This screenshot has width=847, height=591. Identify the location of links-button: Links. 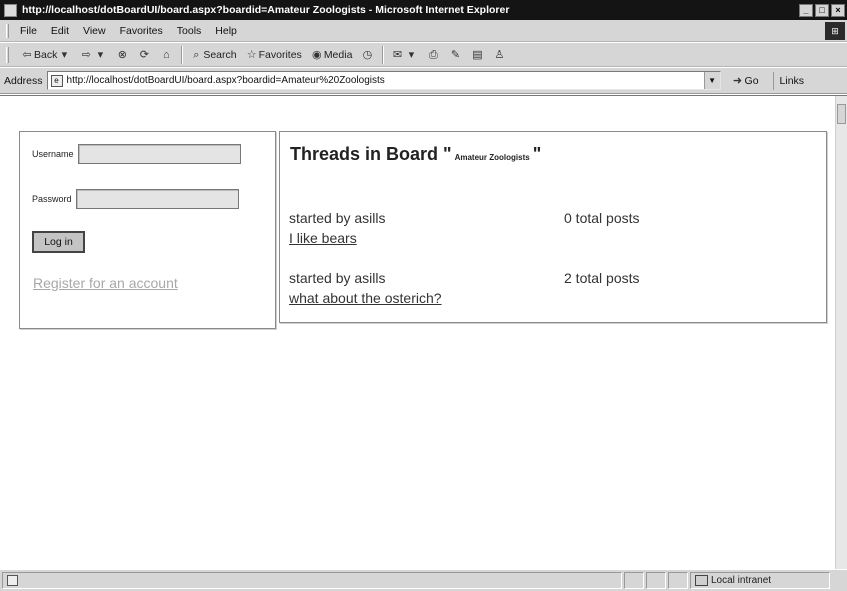
(788, 80).